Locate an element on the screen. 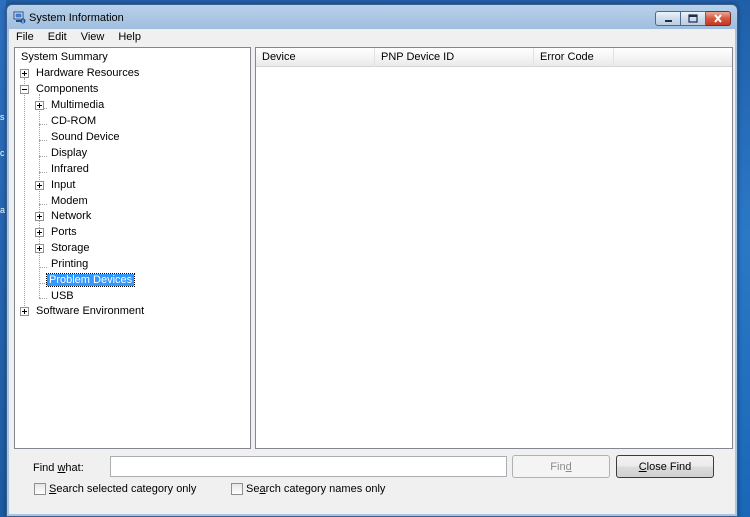 The height and width of the screenshot is (517, 750). tree-item-printing: Printing is located at coordinates (69, 265).